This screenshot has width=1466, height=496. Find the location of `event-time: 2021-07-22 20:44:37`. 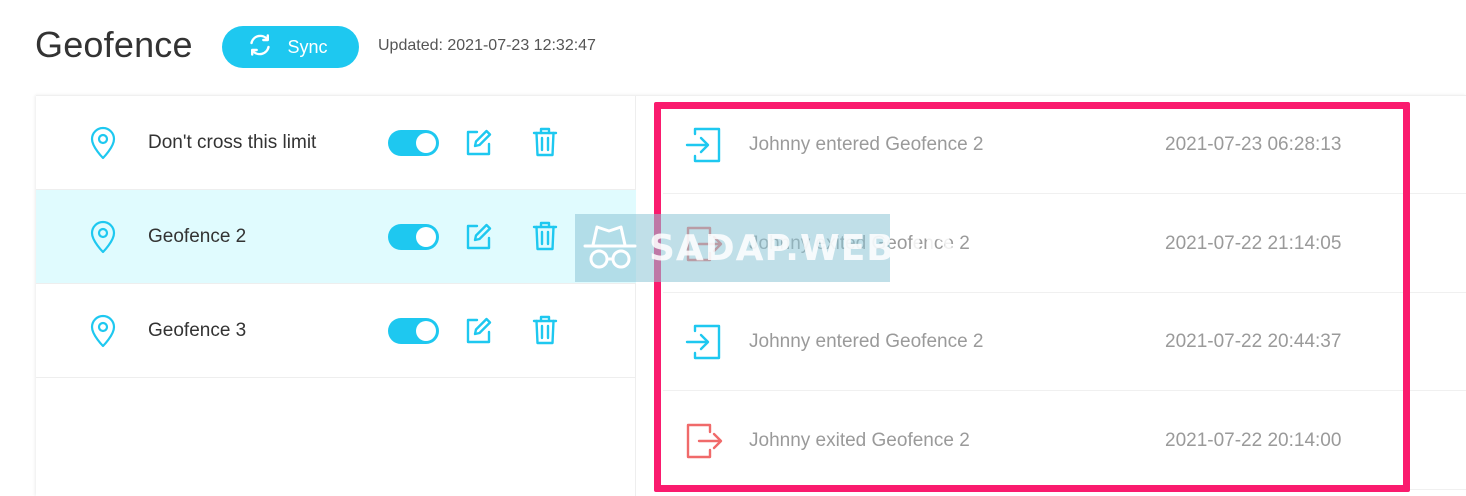

event-time: 2021-07-22 20:44:37 is located at coordinates (1253, 341).